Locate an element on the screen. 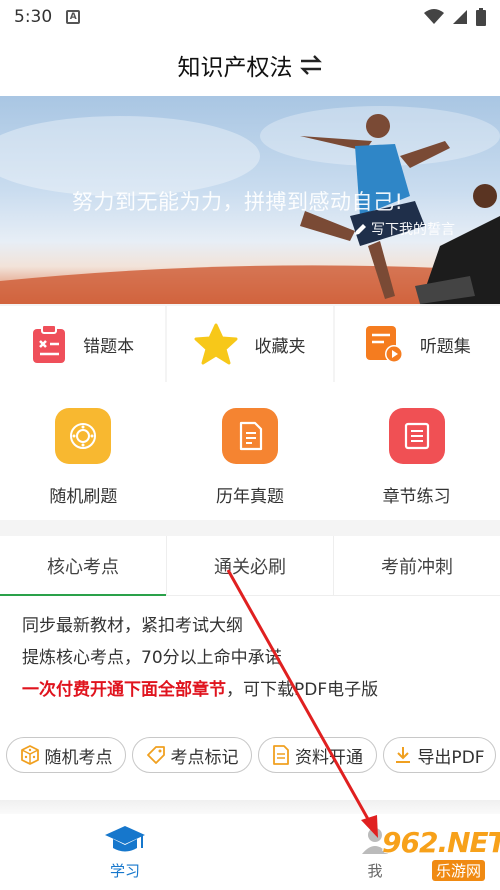  export-pdf-button: 导出PDF is located at coordinates (439, 755).